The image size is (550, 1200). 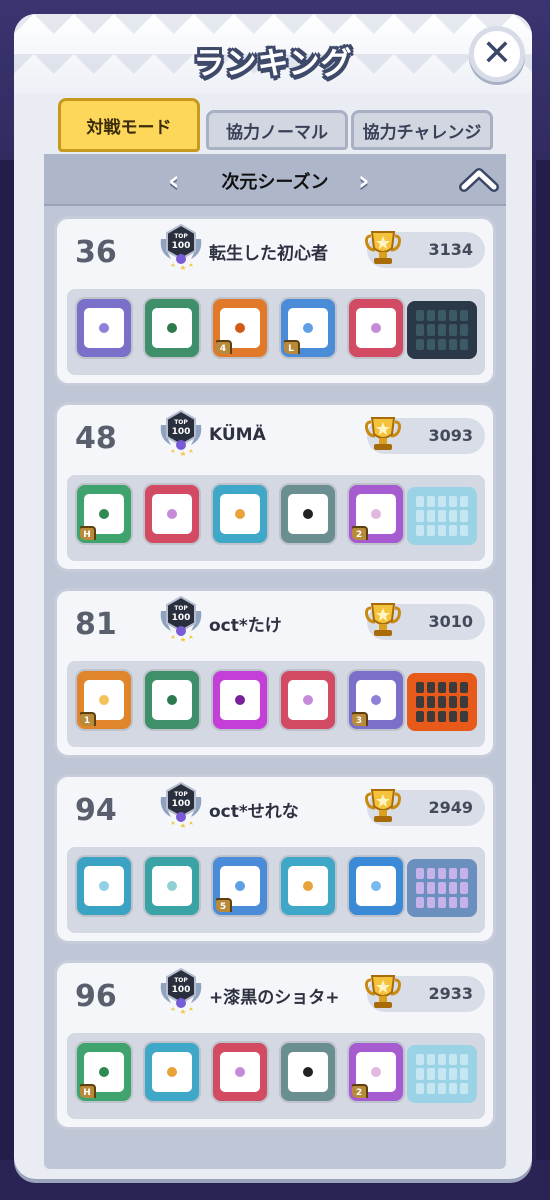 What do you see at coordinates (96, 252) in the screenshot?
I see `rank-number: 36` at bounding box center [96, 252].